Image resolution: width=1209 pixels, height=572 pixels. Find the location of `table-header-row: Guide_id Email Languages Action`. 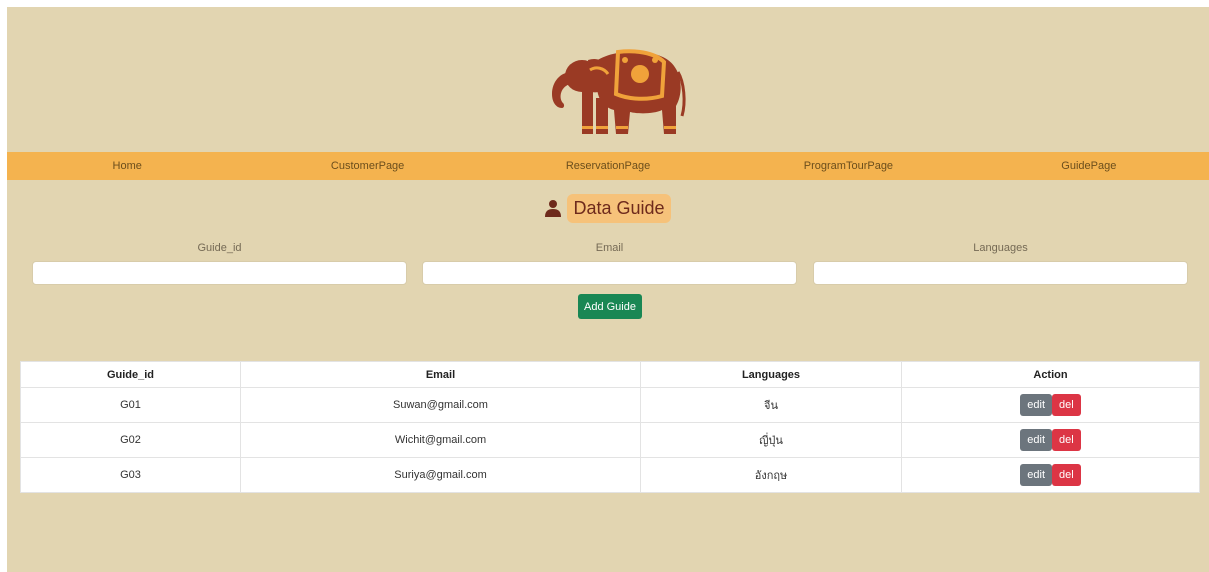

table-header-row: Guide_id Email Languages Action is located at coordinates (610, 374).